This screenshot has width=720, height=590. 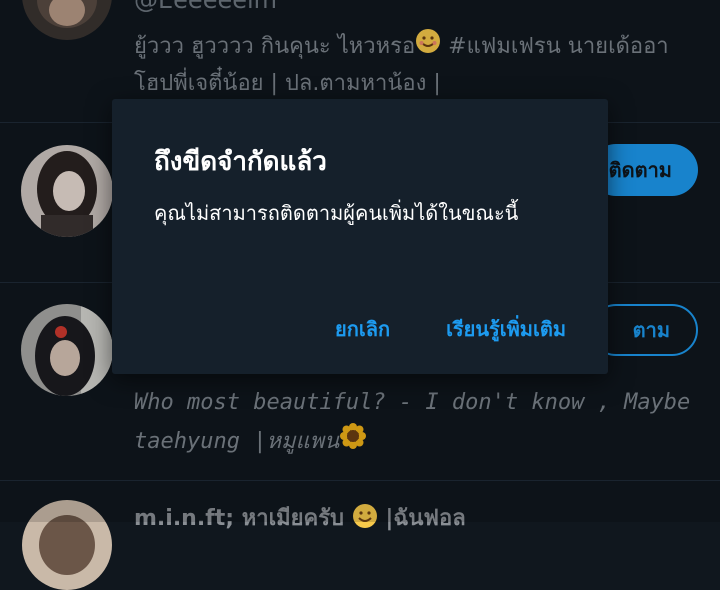 I want to click on dialog-actions: ยกเลิก เรียนรู้เพิ่มเติม, so click(x=450, y=329).